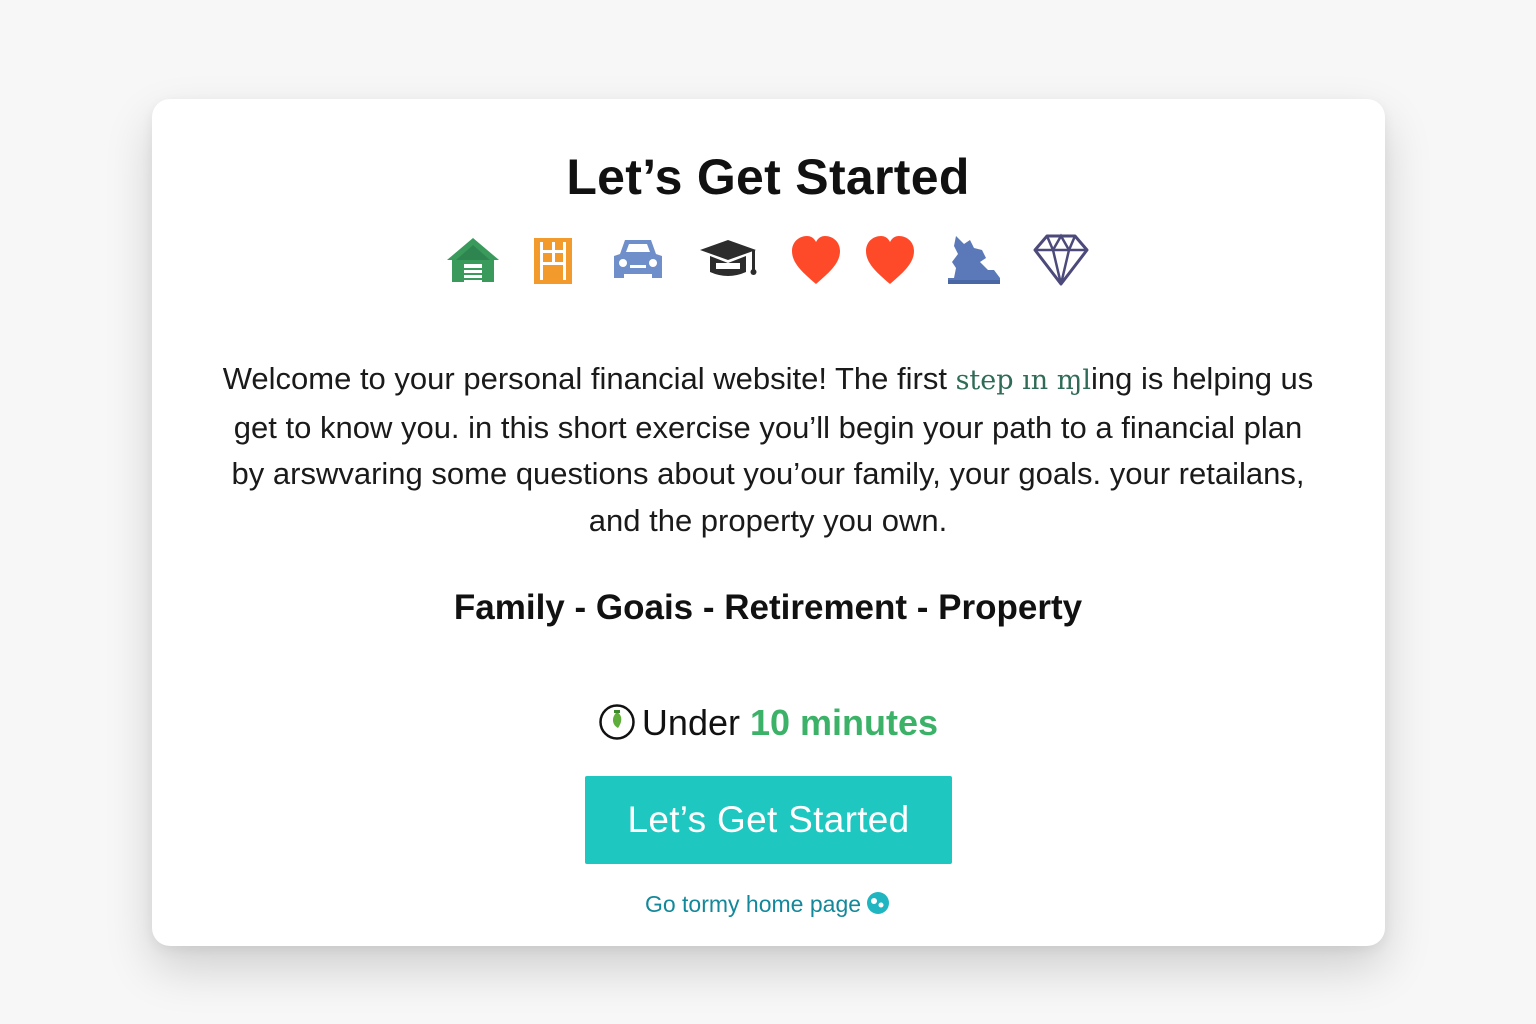 Image resolution: width=1536 pixels, height=1024 pixels. What do you see at coordinates (768, 260) in the screenshot?
I see `icon-row` at bounding box center [768, 260].